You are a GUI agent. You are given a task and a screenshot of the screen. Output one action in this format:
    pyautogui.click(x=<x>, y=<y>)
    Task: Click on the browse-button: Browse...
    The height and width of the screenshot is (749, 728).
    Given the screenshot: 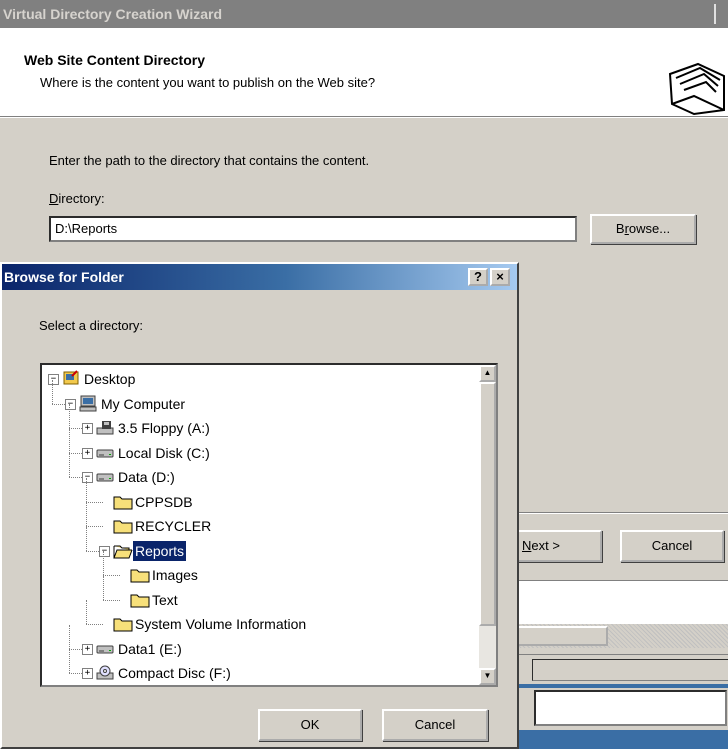 What is the action you would take?
    pyautogui.click(x=643, y=229)
    